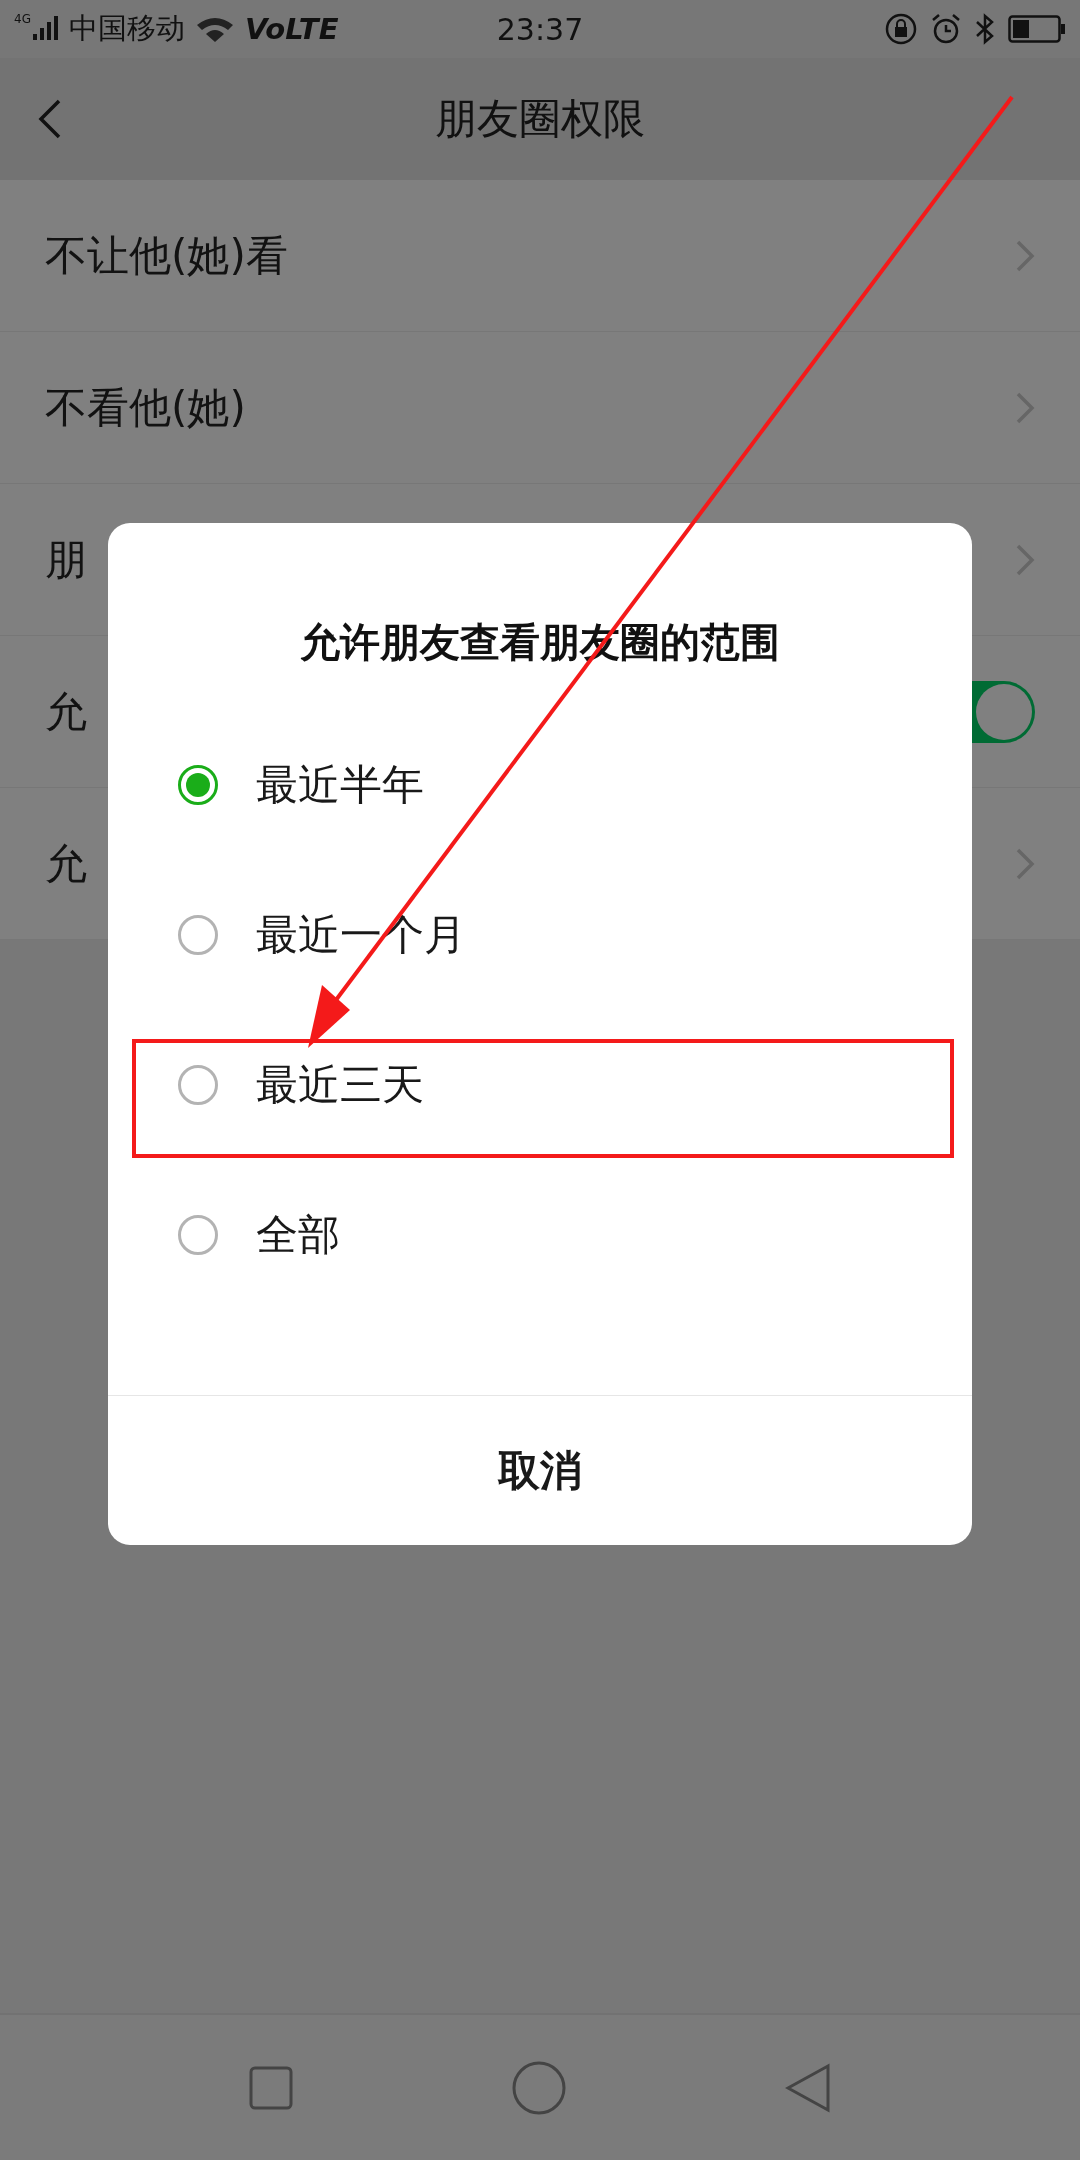 This screenshot has width=1080, height=2160. What do you see at coordinates (540, 1085) in the screenshot?
I see `range-option: 最近三天` at bounding box center [540, 1085].